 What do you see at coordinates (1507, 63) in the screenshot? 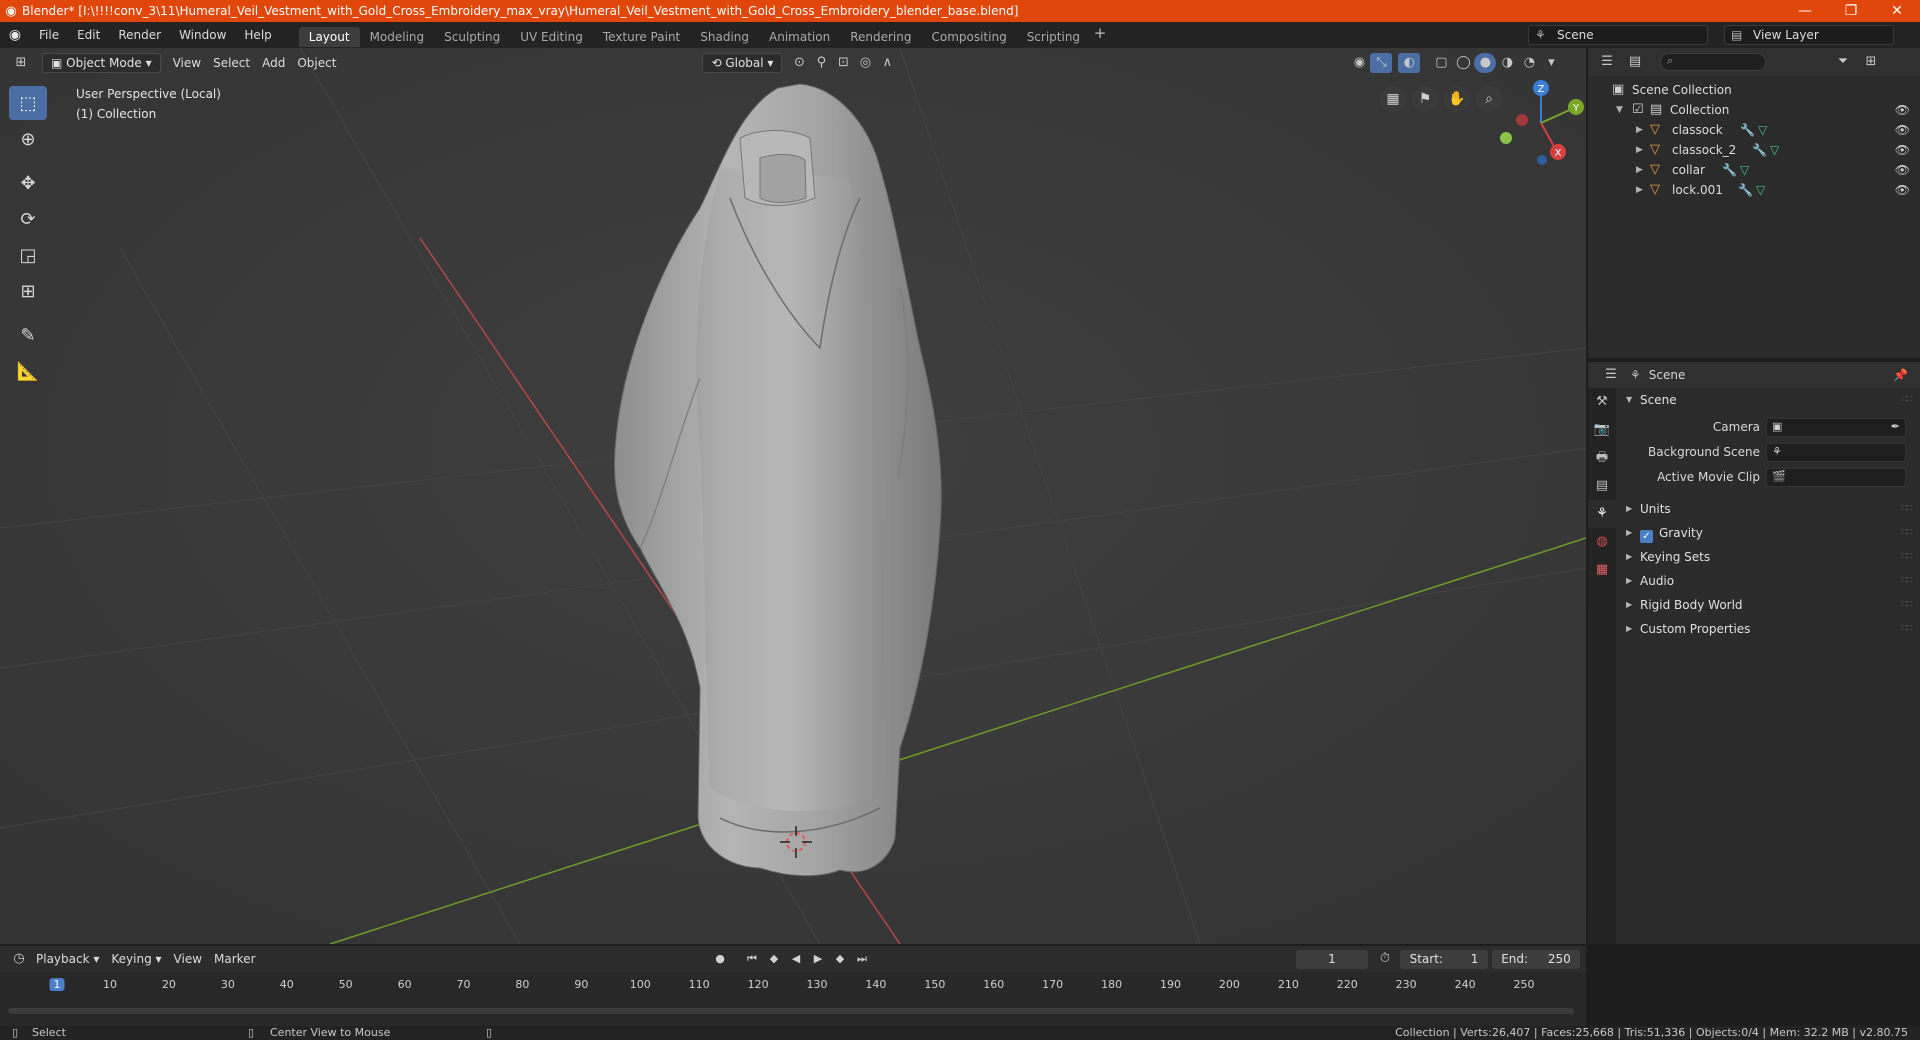
I see `material-shading-icon: ◑` at bounding box center [1507, 63].